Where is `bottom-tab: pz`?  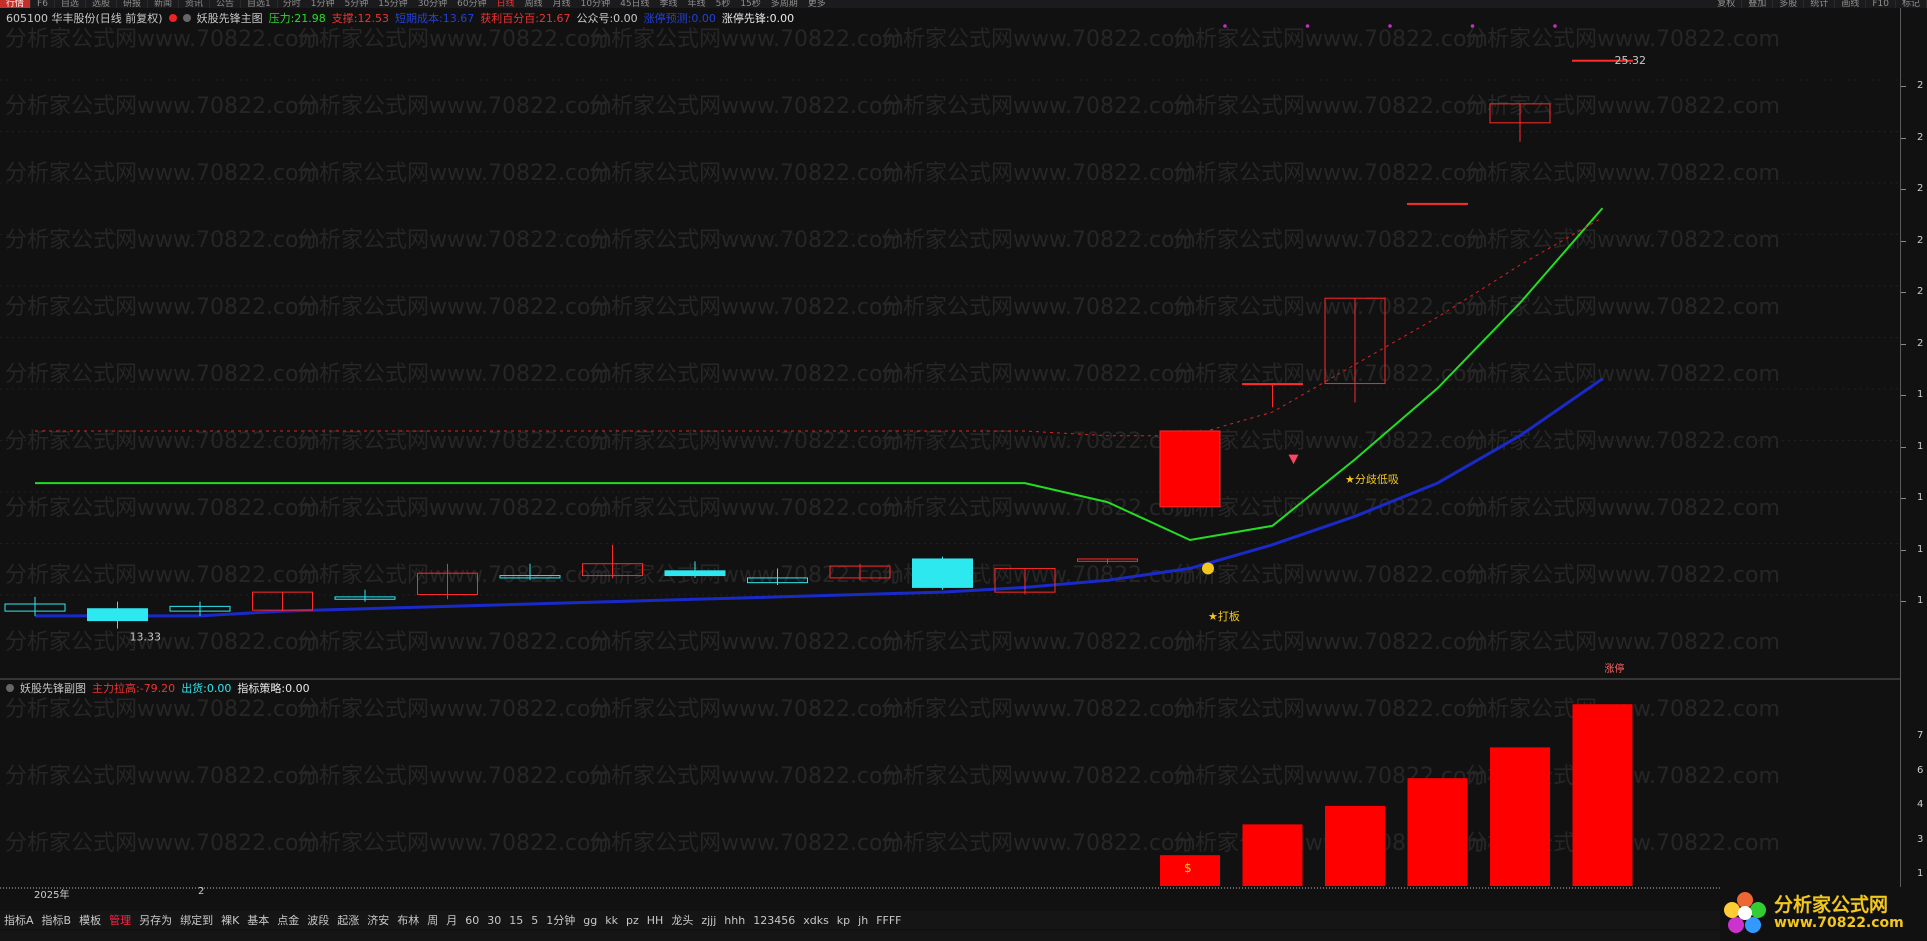
bottom-tab: pz is located at coordinates (632, 920).